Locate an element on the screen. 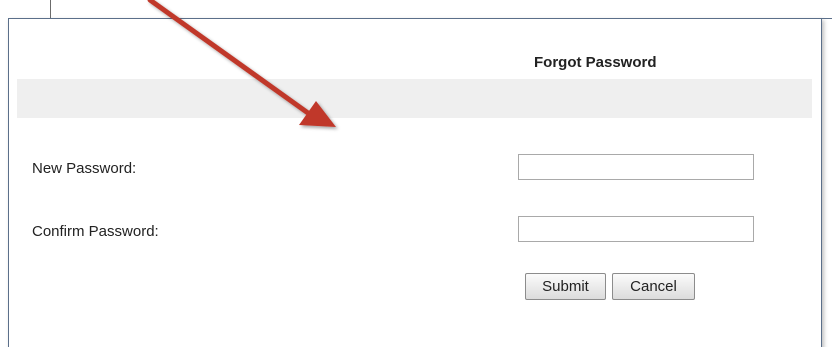 The image size is (832, 347). submit-button: Submit is located at coordinates (565, 286).